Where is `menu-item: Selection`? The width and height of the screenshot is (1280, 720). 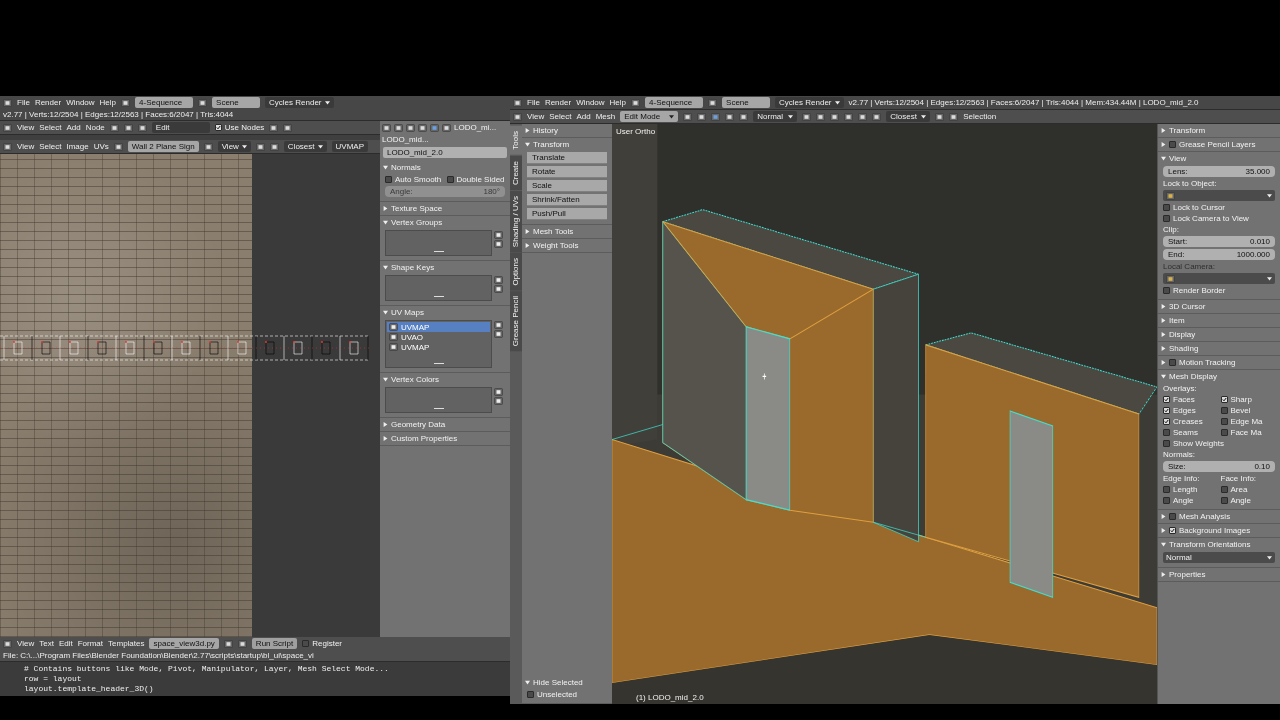
menu-item: Selection is located at coordinates (980, 116).